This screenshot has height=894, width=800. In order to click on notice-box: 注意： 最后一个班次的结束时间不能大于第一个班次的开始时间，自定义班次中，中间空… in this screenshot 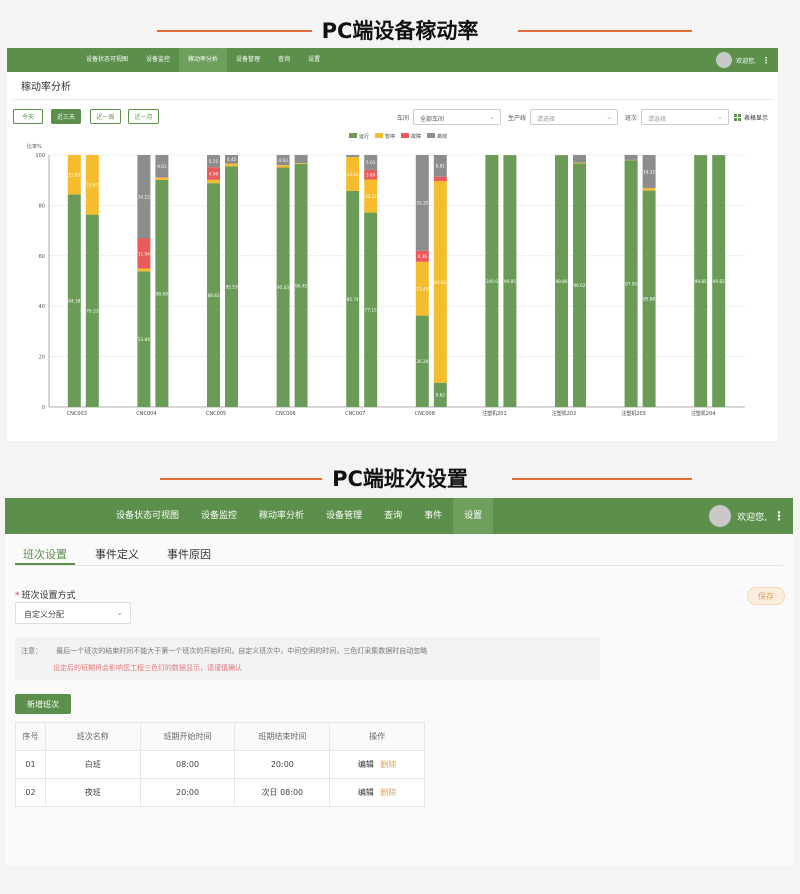, I will do `click(307, 659)`.